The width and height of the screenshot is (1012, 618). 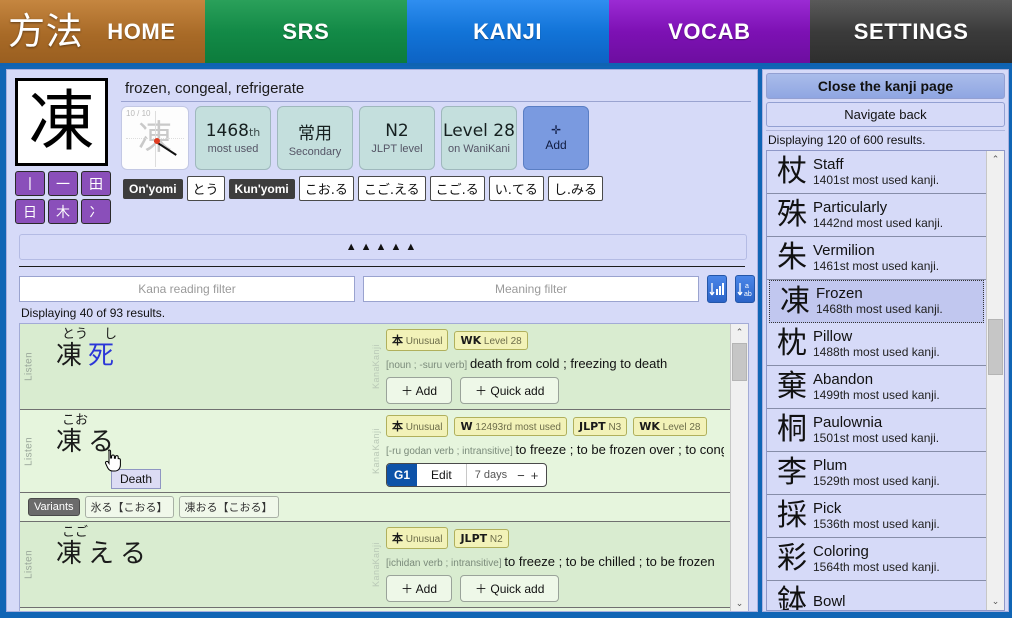 I want to click on vocab-tag-3: WK Level 28, so click(x=670, y=426).